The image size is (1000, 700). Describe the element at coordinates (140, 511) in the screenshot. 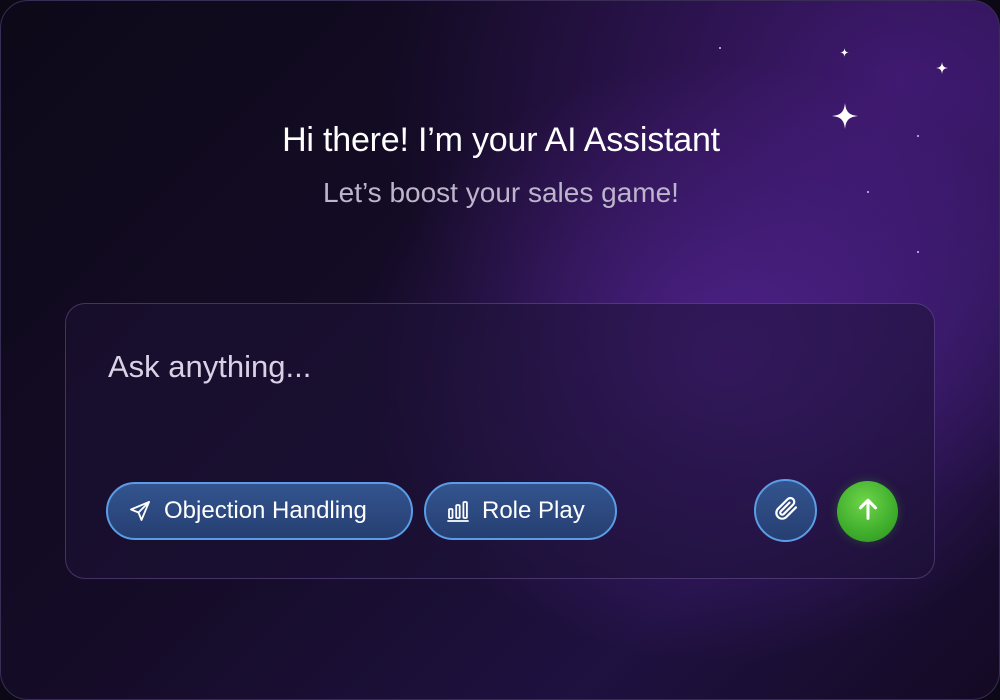

I see `send-plane-icon` at that location.